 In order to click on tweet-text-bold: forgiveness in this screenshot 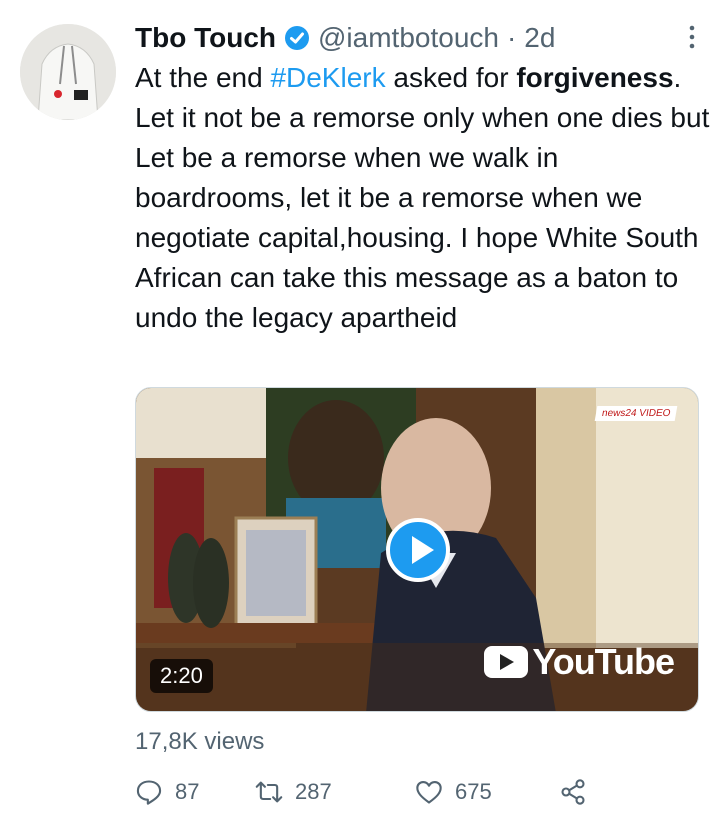, I will do `click(595, 77)`.